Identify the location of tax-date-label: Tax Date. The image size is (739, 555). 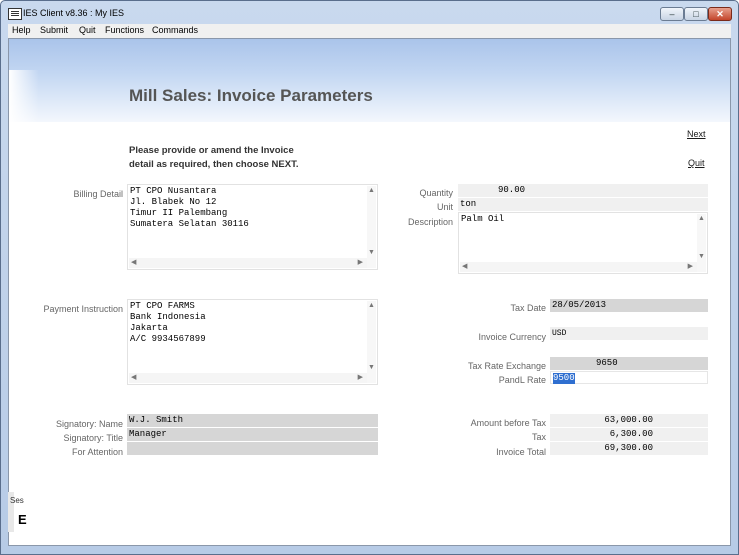
(528, 308).